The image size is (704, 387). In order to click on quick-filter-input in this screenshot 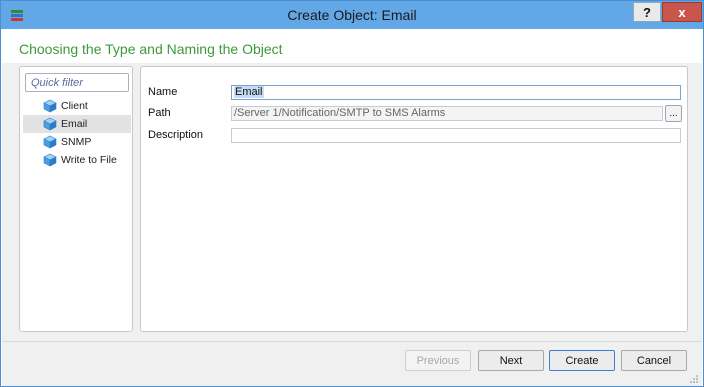, I will do `click(77, 82)`.